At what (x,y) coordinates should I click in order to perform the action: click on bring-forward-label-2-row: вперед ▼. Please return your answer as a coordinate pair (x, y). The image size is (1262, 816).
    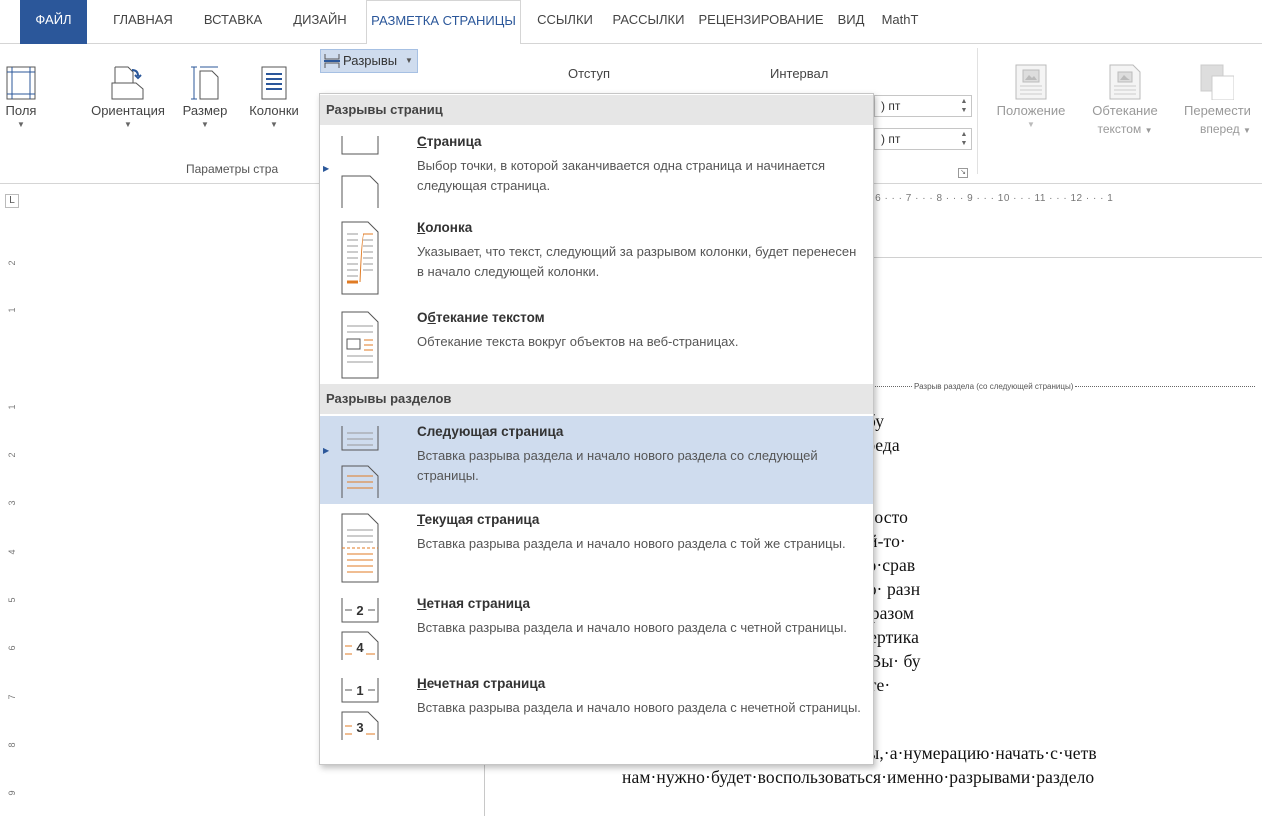
    Looking at the image, I should click on (1217, 130).